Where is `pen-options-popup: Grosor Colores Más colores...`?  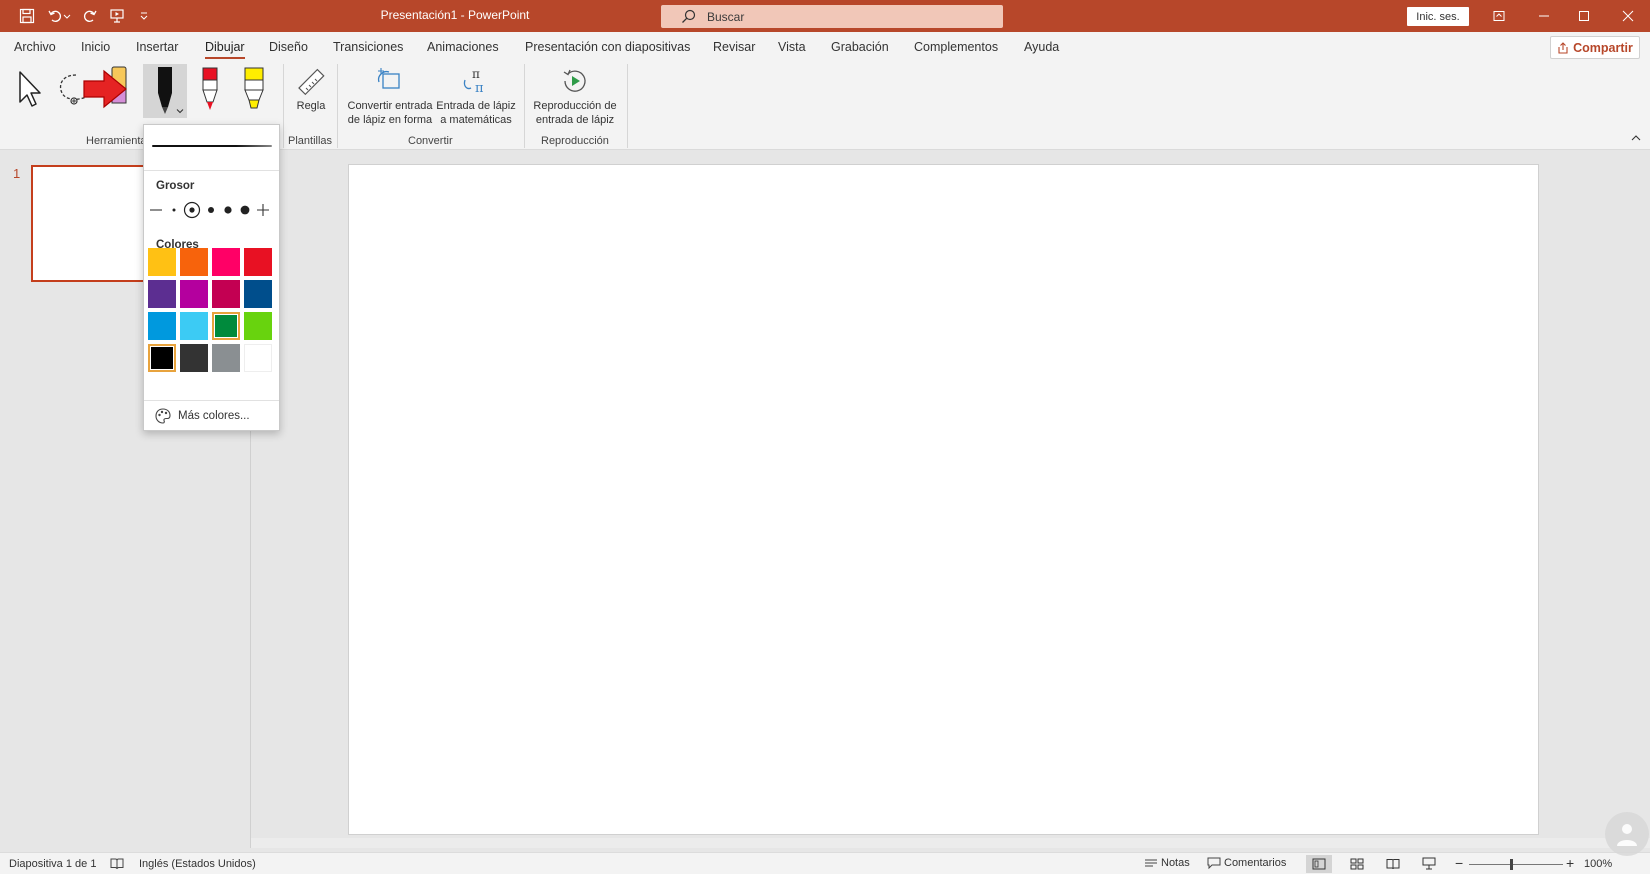 pen-options-popup: Grosor Colores Más colores... is located at coordinates (211, 277).